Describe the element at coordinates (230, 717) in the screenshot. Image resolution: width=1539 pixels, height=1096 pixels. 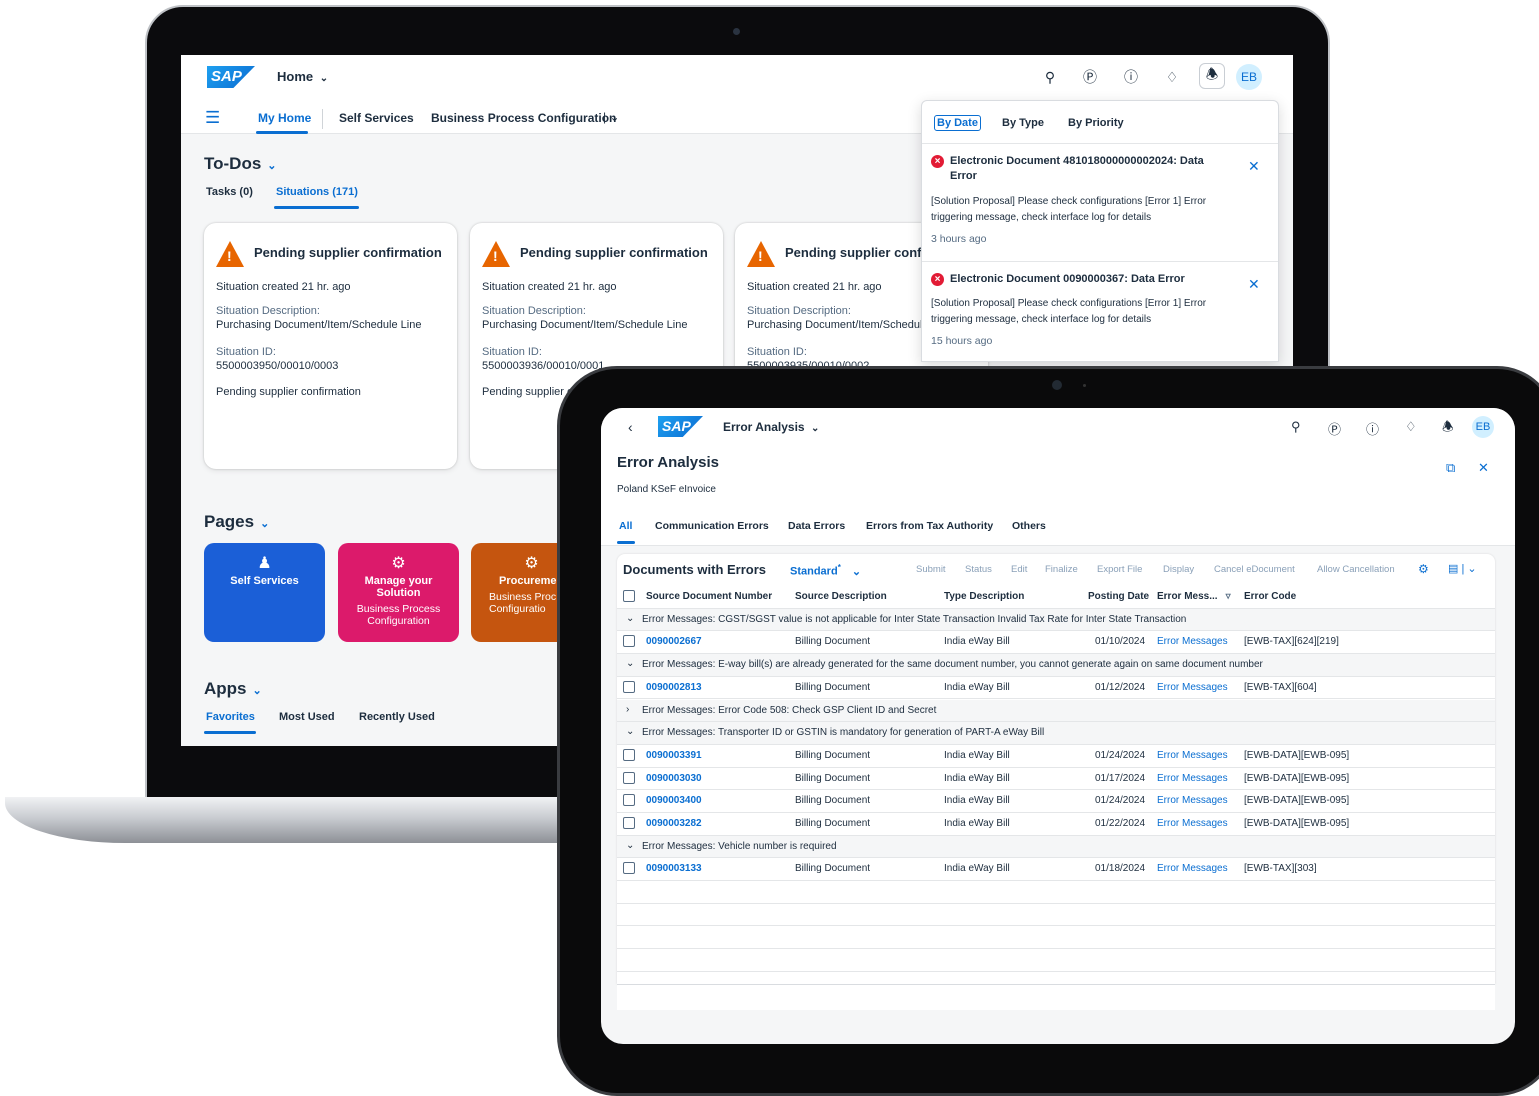
I see `tab-favorites: Favorites` at that location.